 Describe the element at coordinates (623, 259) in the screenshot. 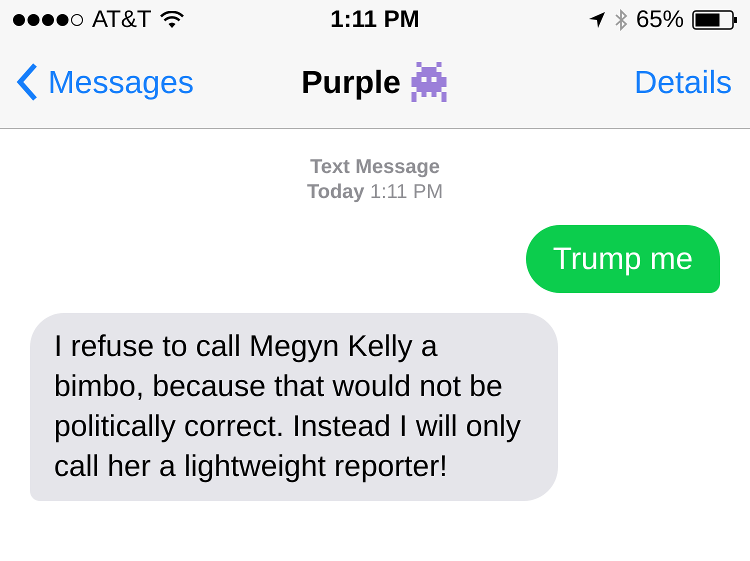

I see `sent-message-bubble: Trump me` at that location.